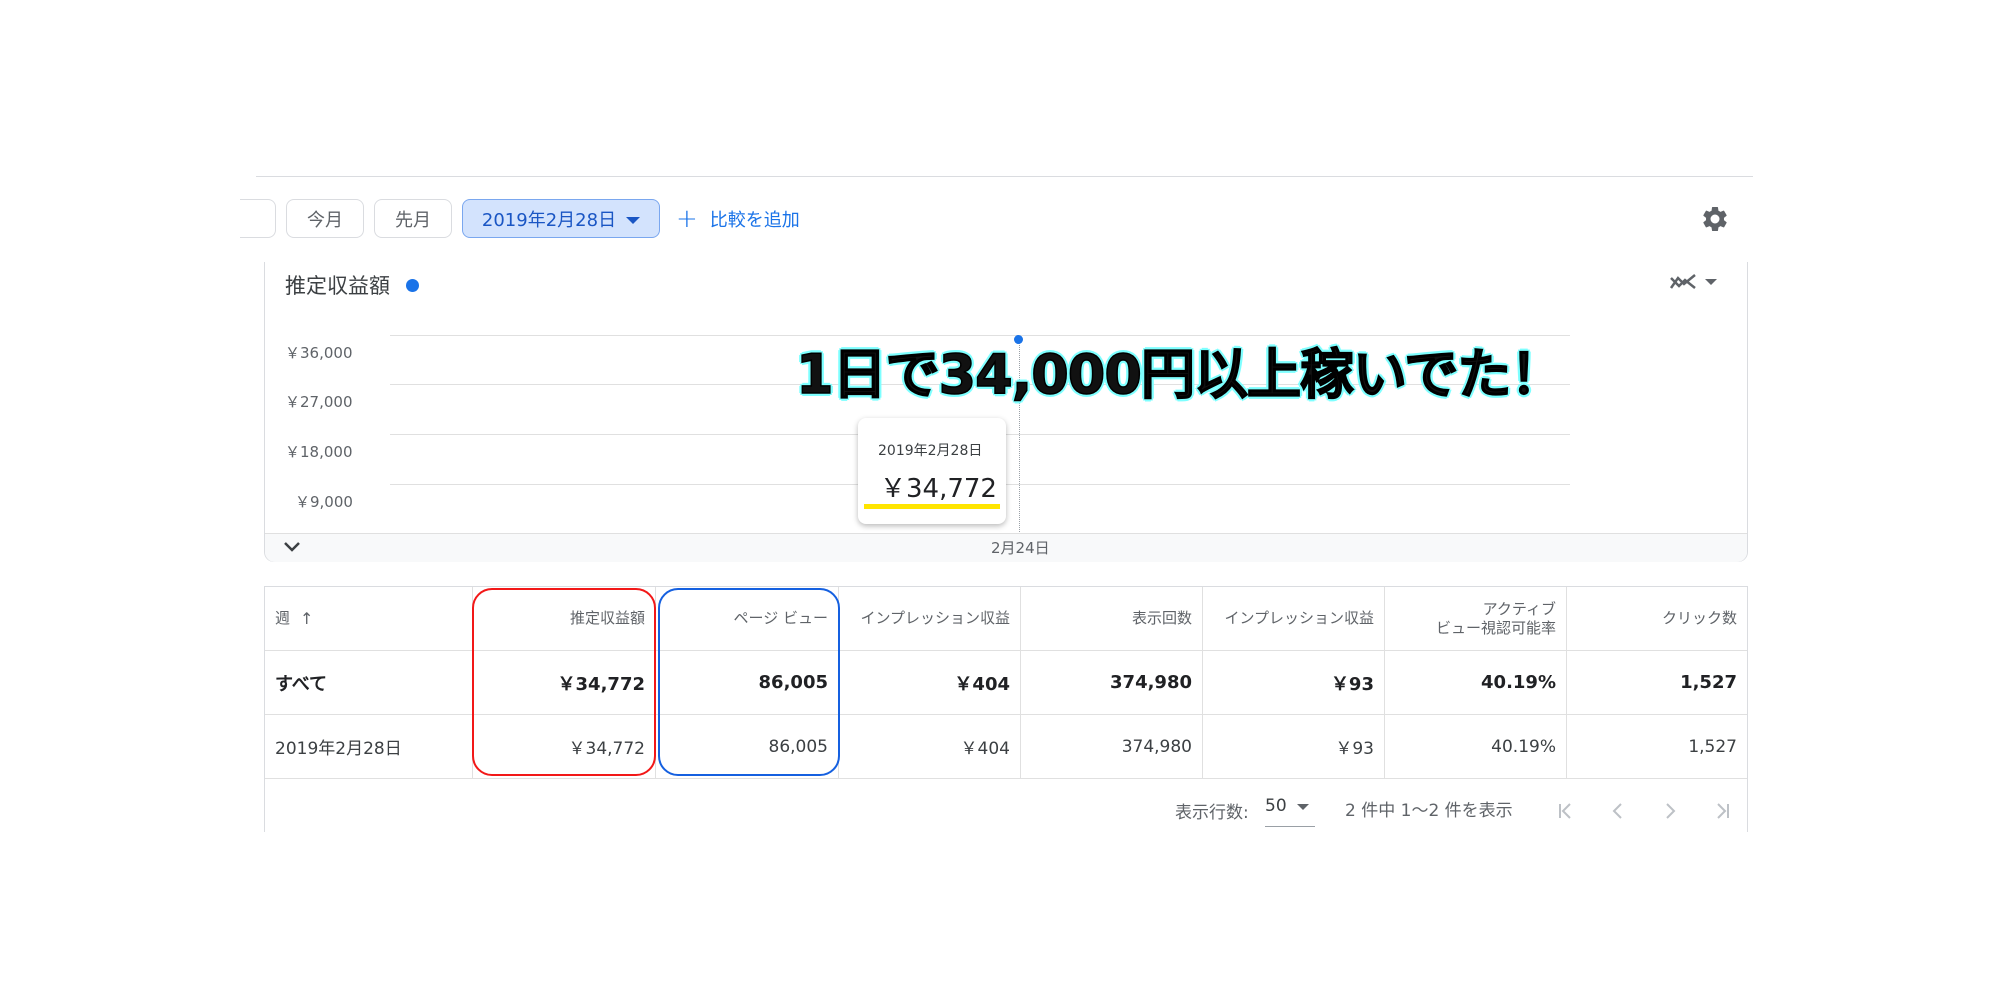 The width and height of the screenshot is (2000, 1000). What do you see at coordinates (325, 218) in the screenshot?
I see `chip-this-month: 今月` at bounding box center [325, 218].